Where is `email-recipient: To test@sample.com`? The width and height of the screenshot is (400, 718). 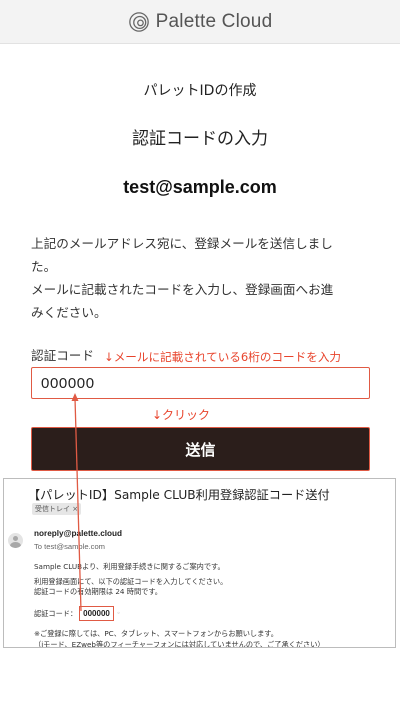 email-recipient: To test@sample.com is located at coordinates (70, 546).